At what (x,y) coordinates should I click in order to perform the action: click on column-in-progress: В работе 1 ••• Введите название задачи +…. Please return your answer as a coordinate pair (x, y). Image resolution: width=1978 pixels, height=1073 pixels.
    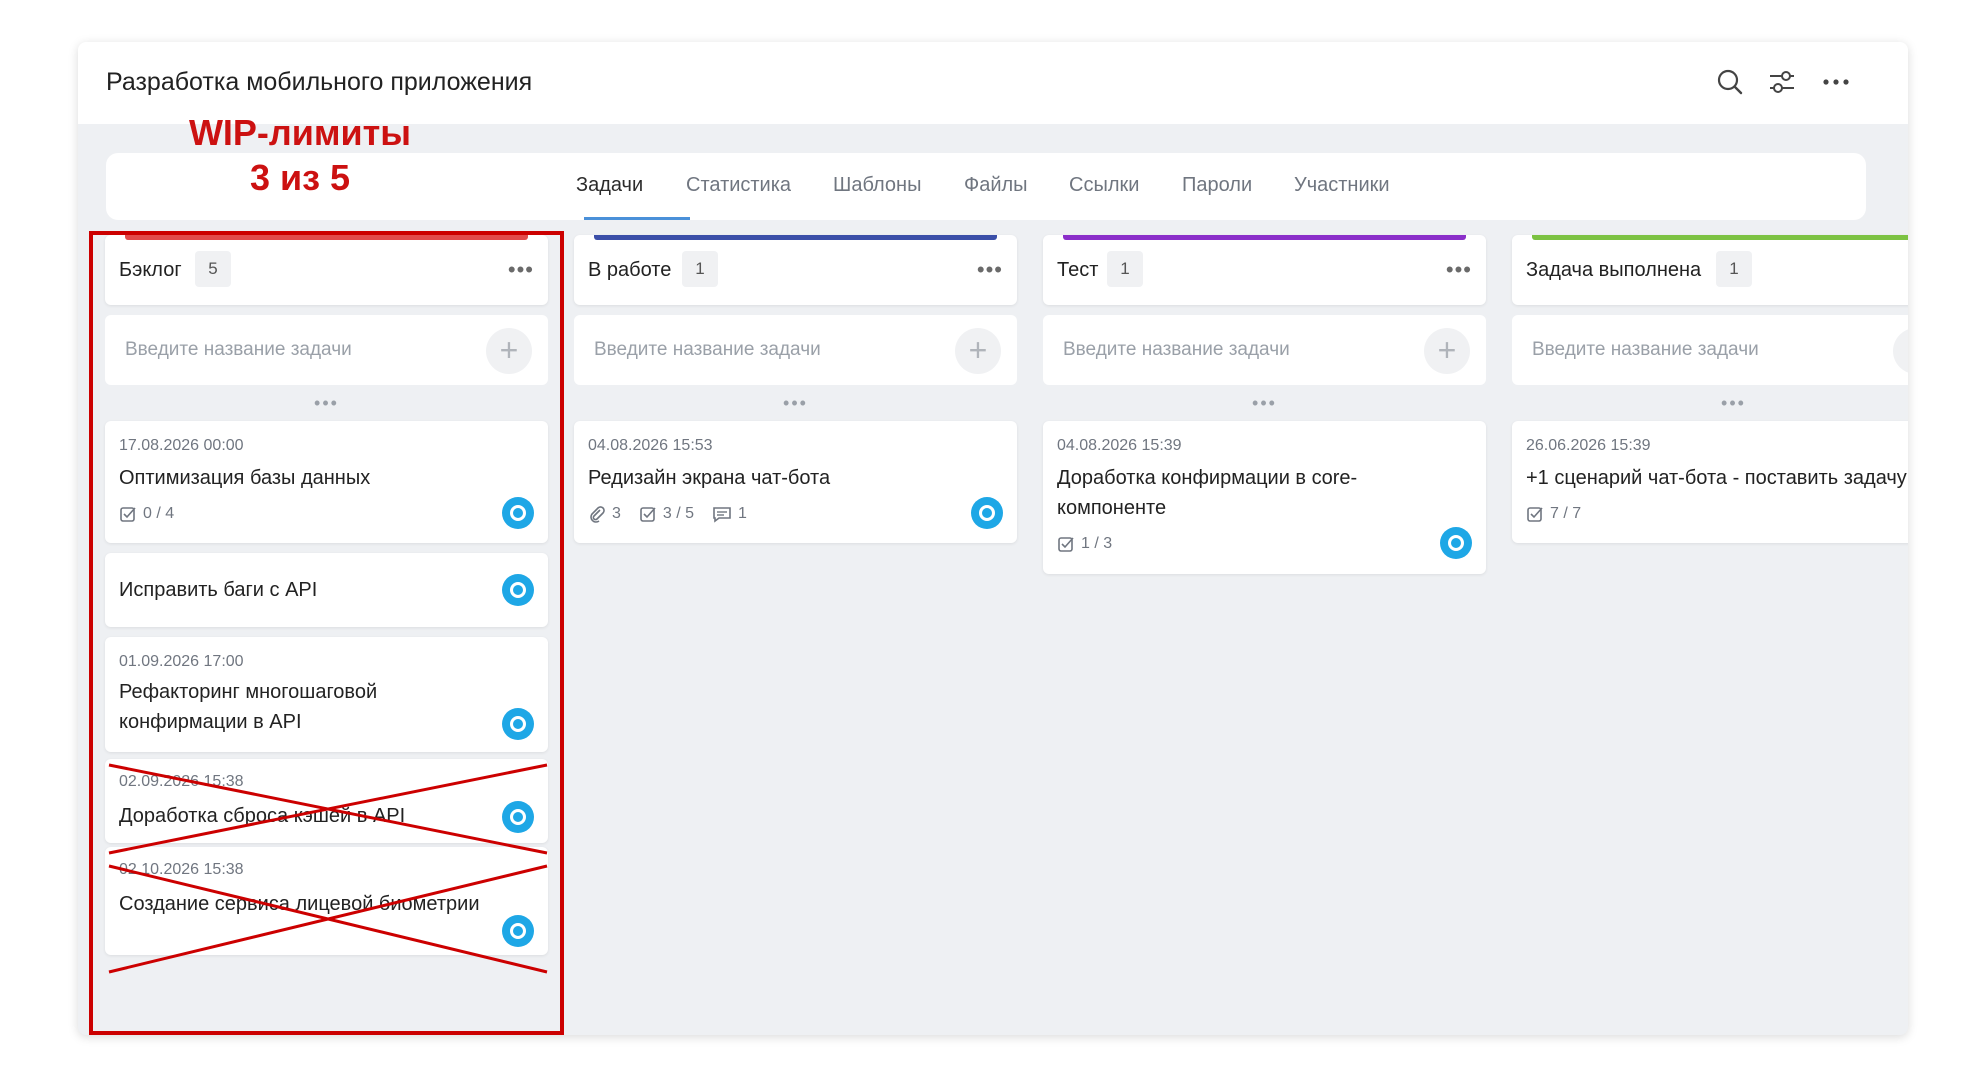
    Looking at the image, I should click on (795, 394).